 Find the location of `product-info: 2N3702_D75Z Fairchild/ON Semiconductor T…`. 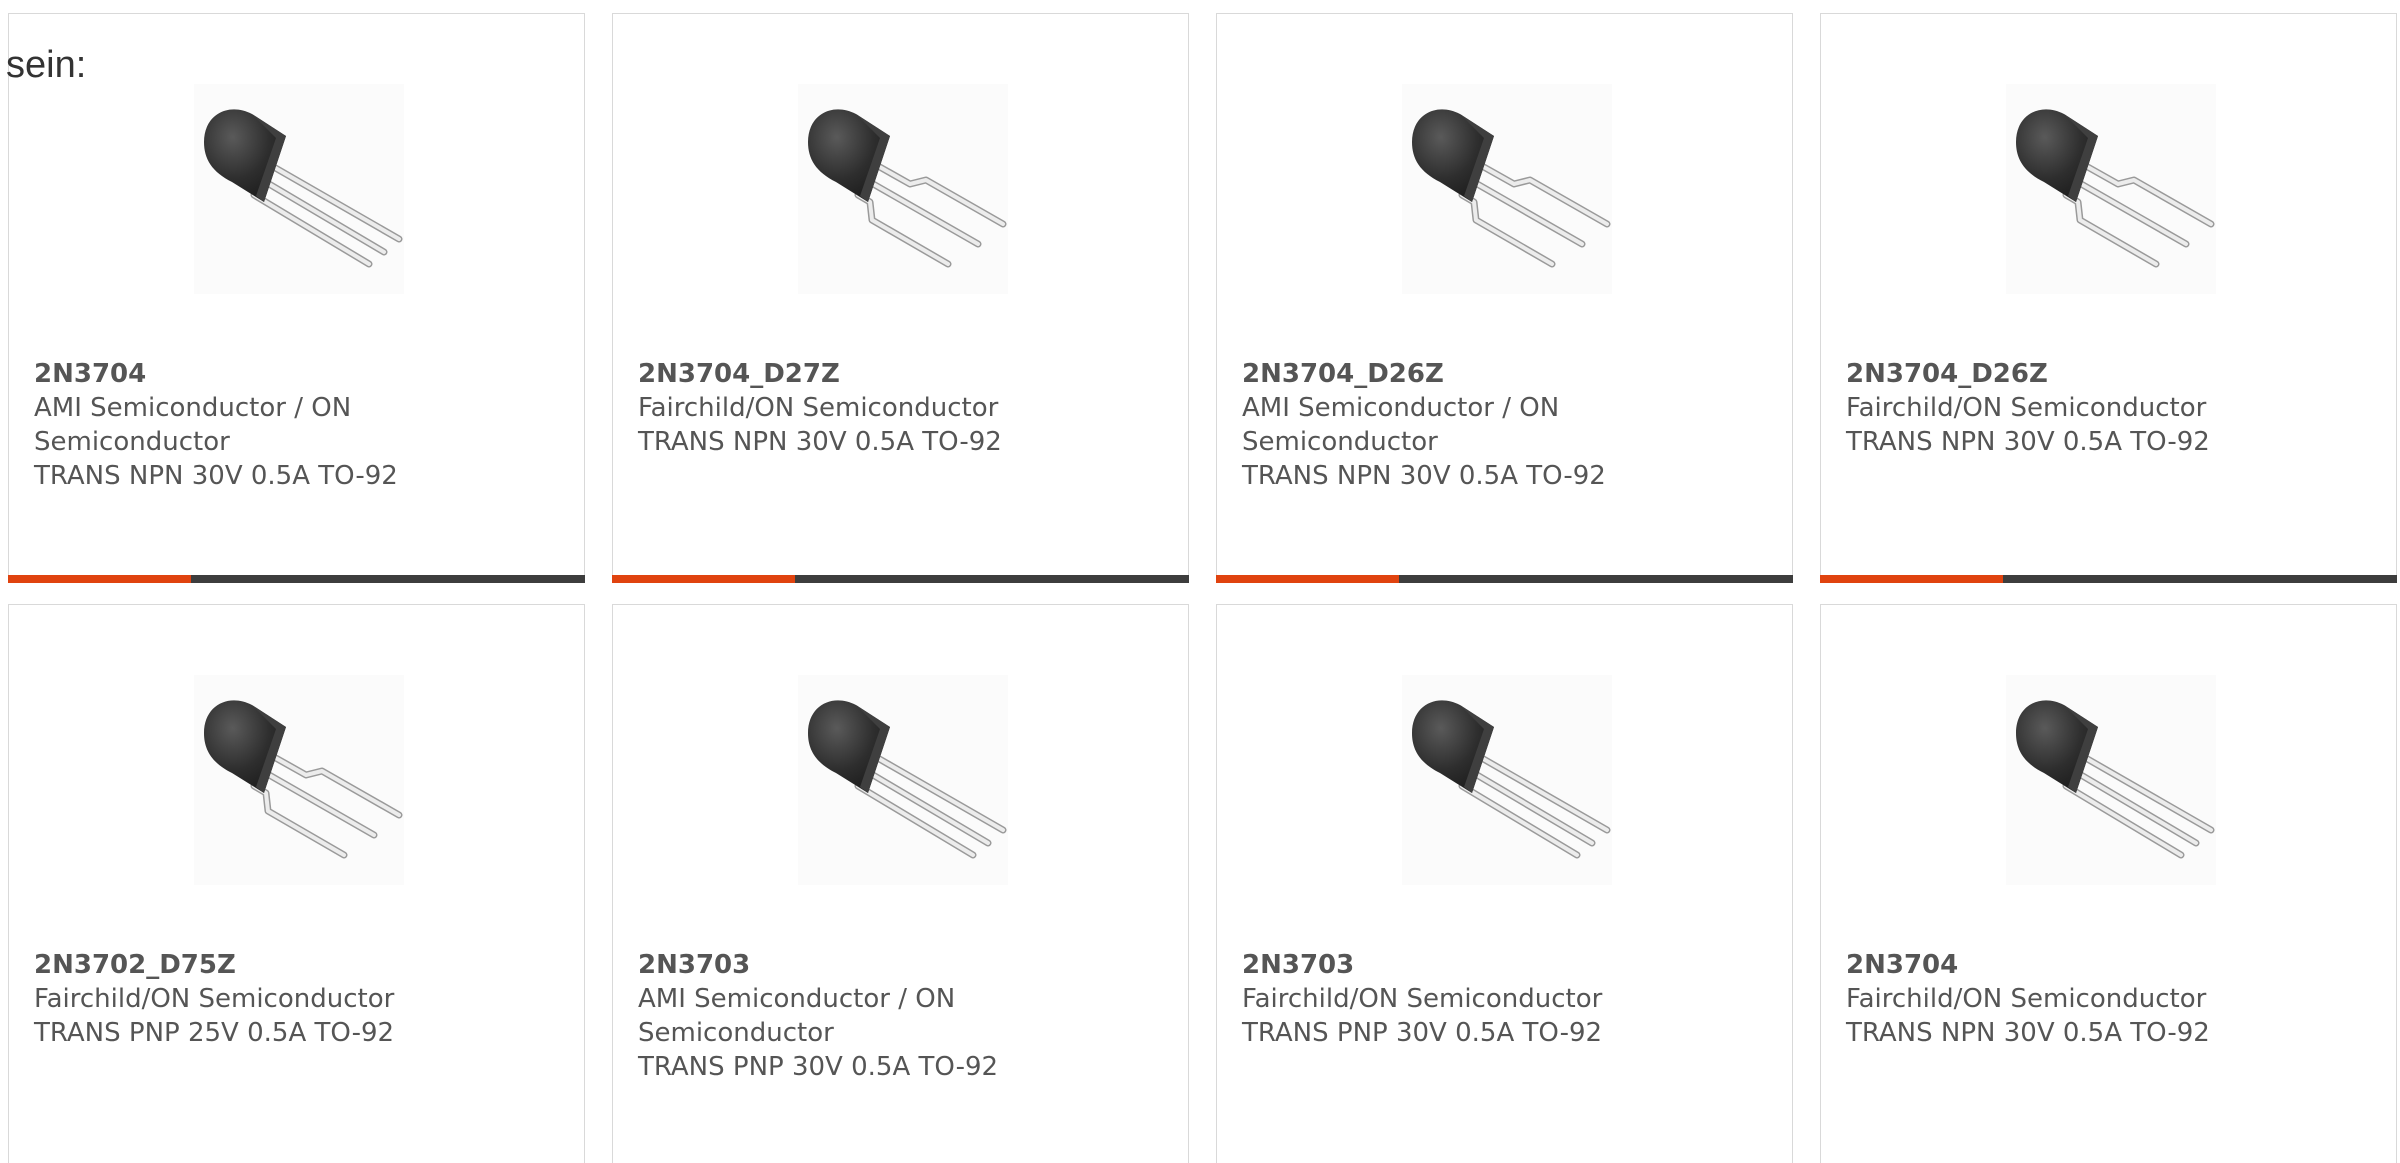

product-info: 2N3702_D75Z Fairchild/ON Semiconductor T… is located at coordinates (244, 999).